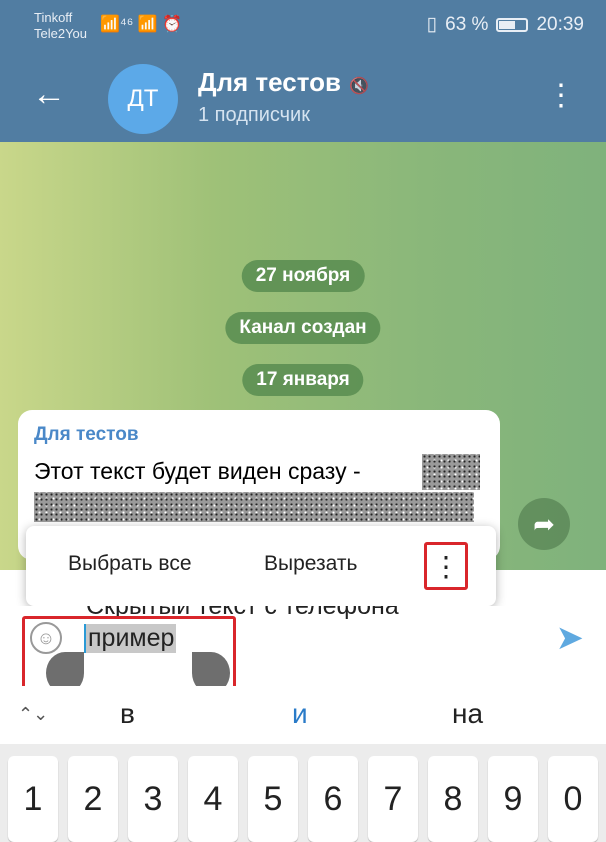  Describe the element at coordinates (213, 799) in the screenshot. I see `key-4: 4` at that location.